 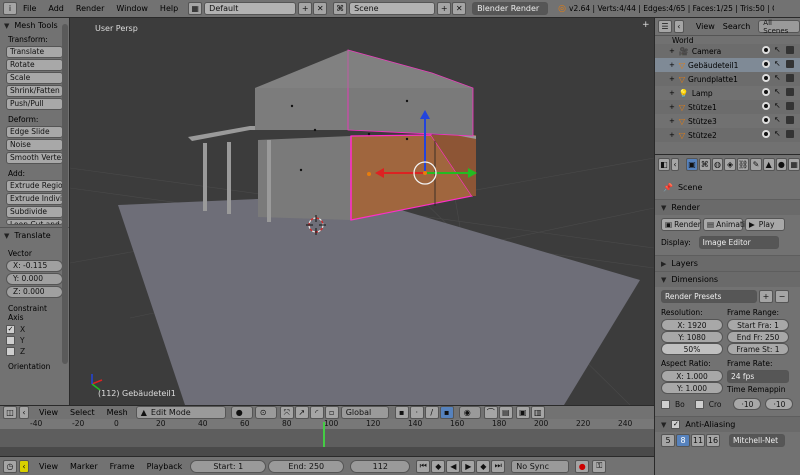 What do you see at coordinates (727, 279) in the screenshot?
I see `dimensions-panel-header: ▼ Dimensions` at bounding box center [727, 279].